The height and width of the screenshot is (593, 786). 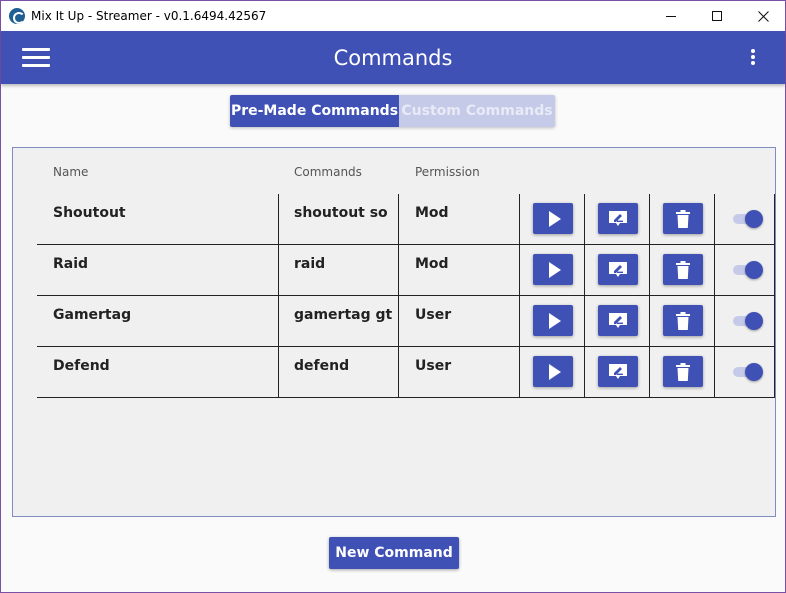 What do you see at coordinates (341, 213) in the screenshot?
I see `command-triggers: shoutout so` at bounding box center [341, 213].